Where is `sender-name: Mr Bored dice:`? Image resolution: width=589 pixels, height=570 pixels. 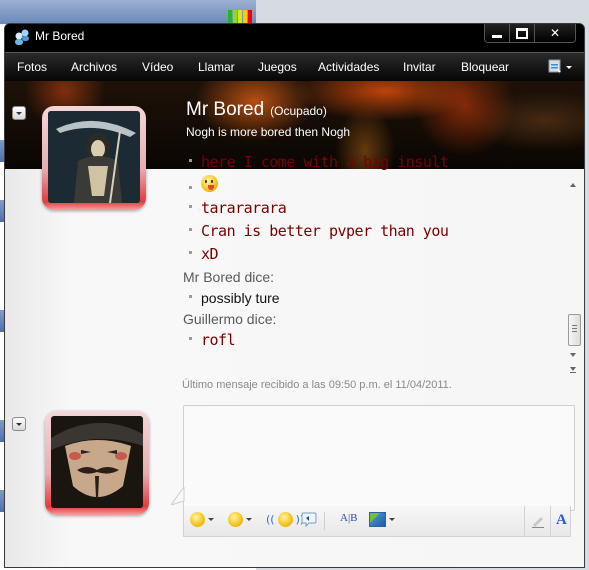
sender-name: Mr Bored dice: is located at coordinates (229, 277).